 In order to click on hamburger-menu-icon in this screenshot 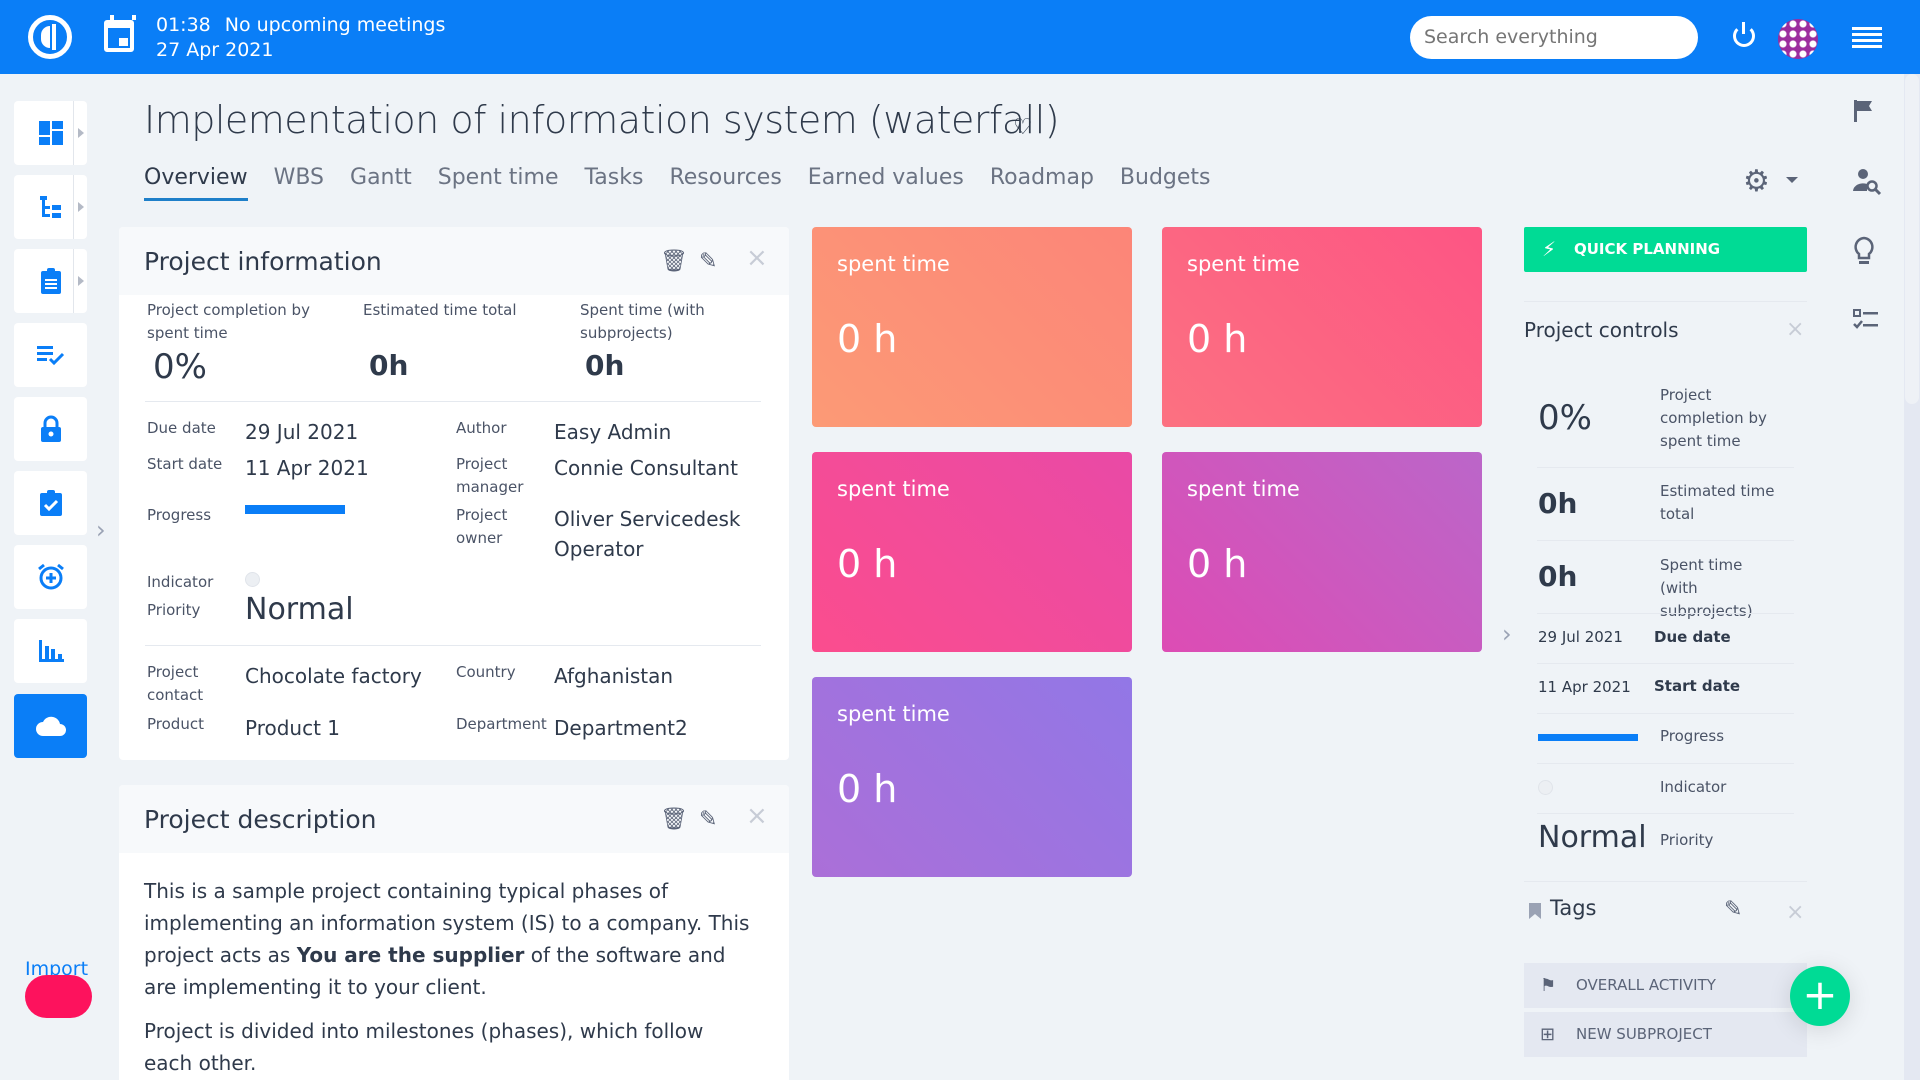, I will do `click(1867, 38)`.